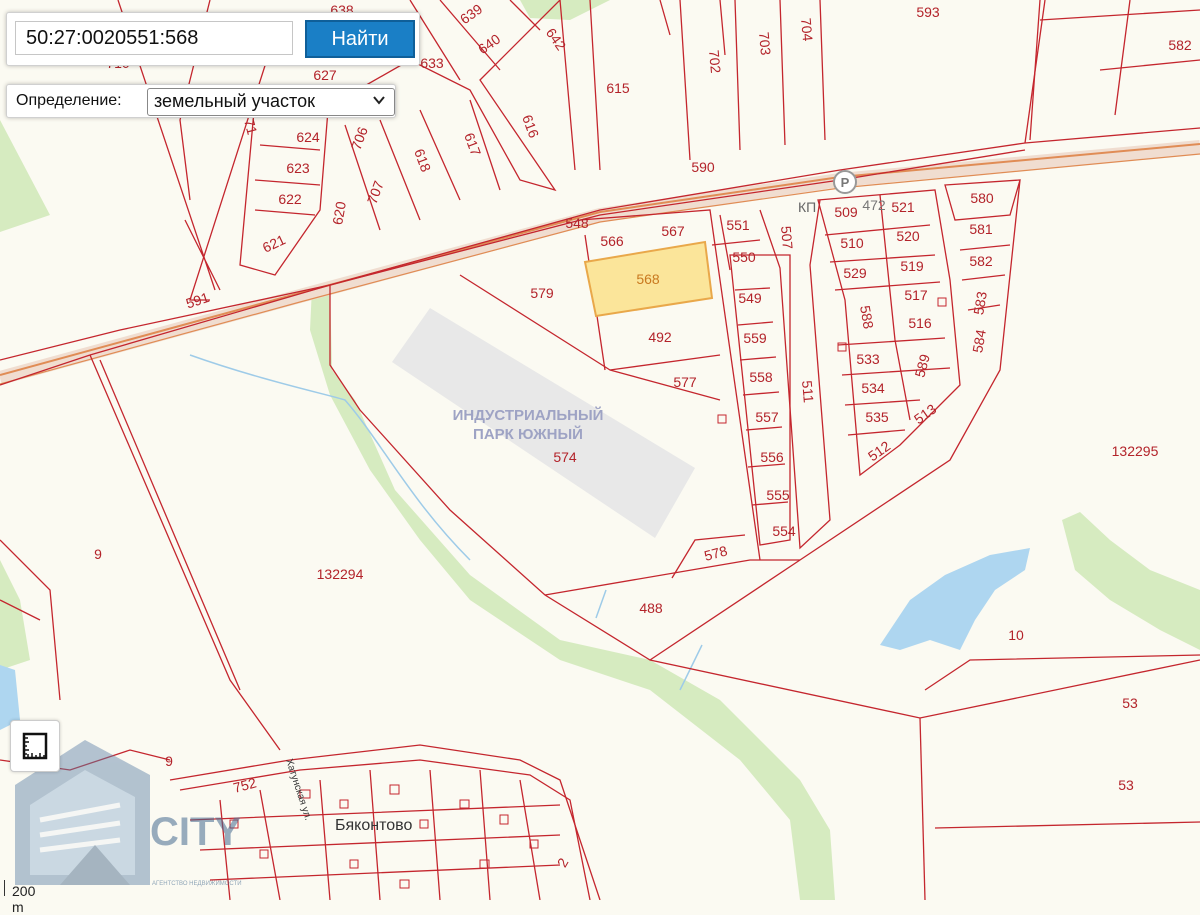 Image resolution: width=1200 pixels, height=915 pixels. I want to click on plot-label: 551, so click(738, 225).